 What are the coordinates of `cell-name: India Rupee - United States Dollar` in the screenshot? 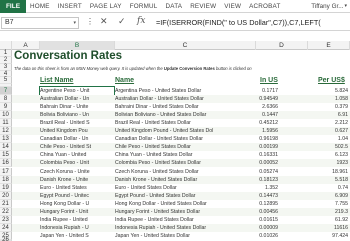 It's located at (185, 220).